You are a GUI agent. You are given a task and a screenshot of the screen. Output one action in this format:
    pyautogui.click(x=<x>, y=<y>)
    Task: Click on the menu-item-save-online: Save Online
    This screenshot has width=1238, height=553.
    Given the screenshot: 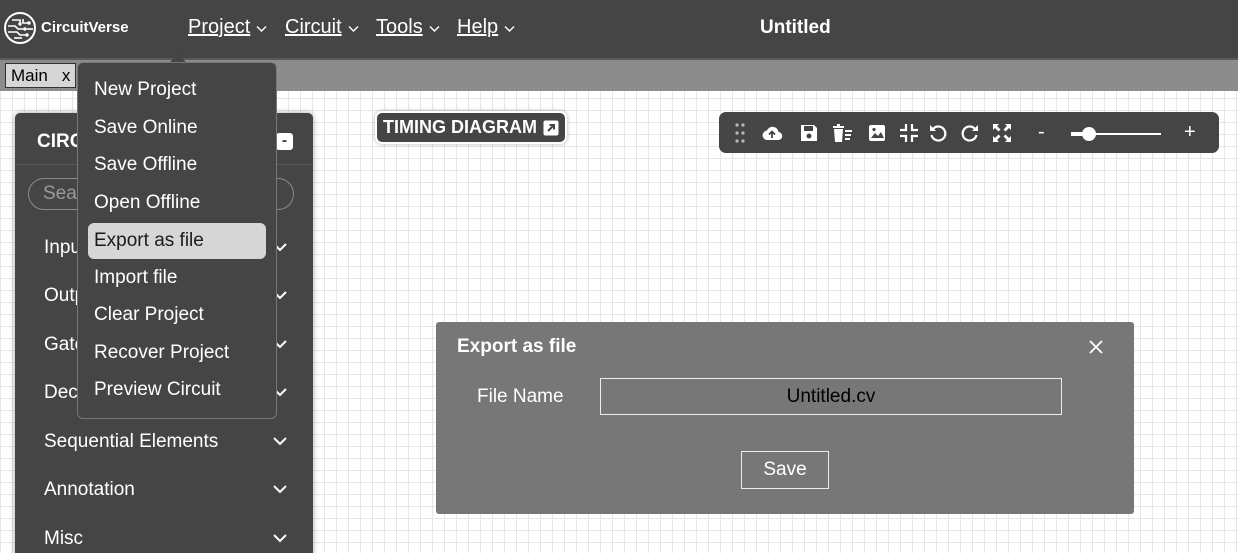 What is the action you would take?
    pyautogui.click(x=177, y=128)
    